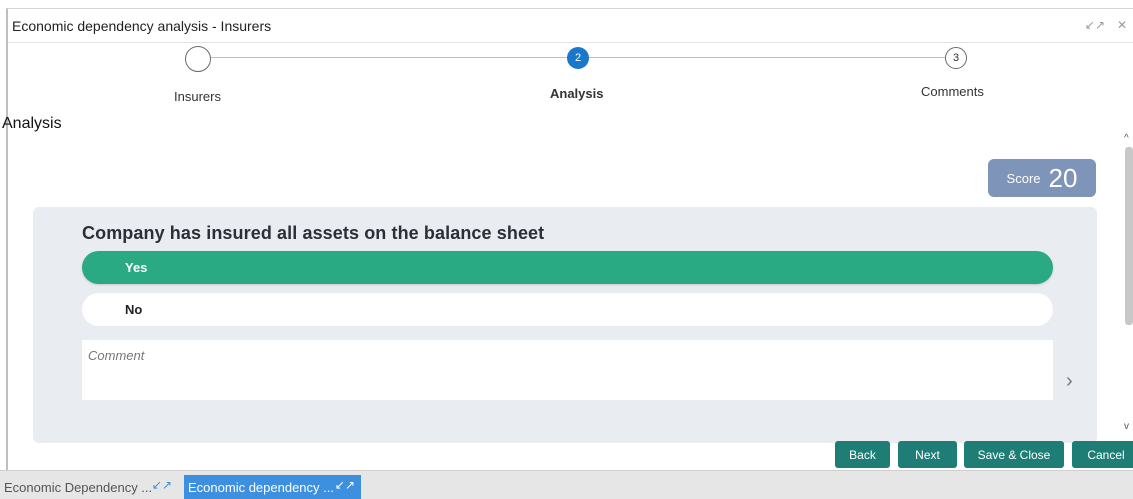 The height and width of the screenshot is (499, 1133). What do you see at coordinates (32, 123) in the screenshot?
I see `section-title: Analysis` at bounding box center [32, 123].